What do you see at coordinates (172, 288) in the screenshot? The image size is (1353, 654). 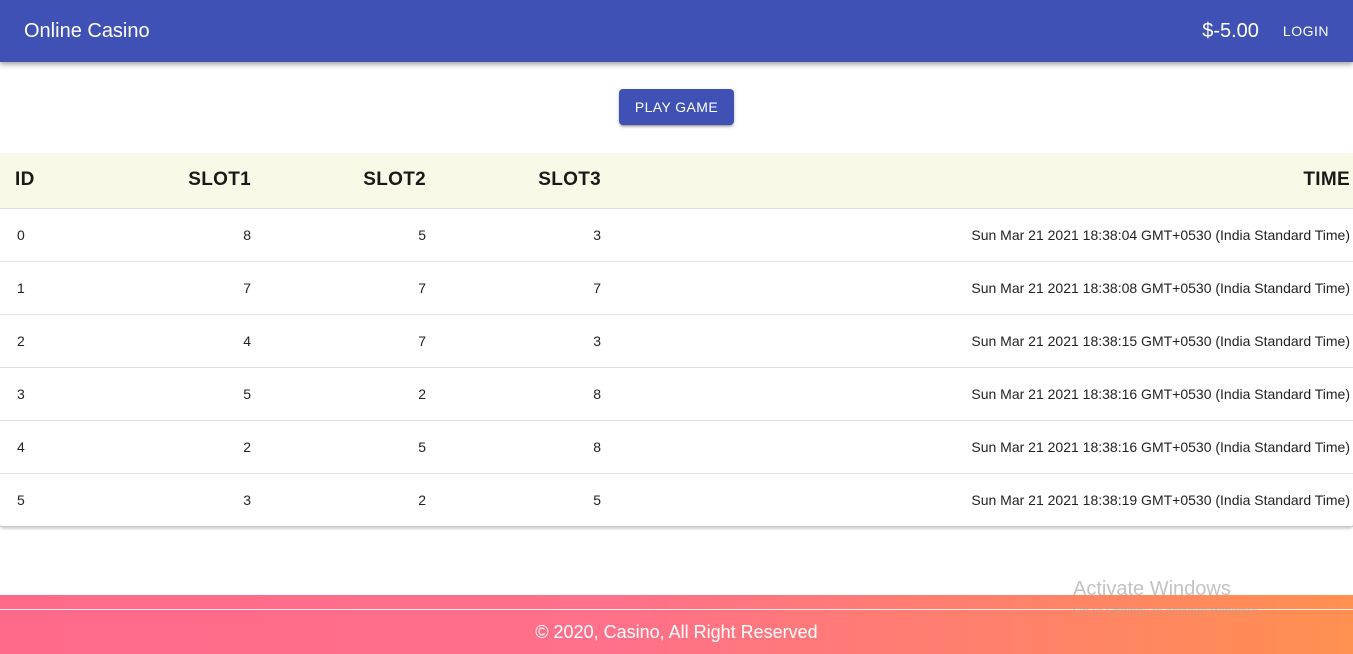 I see `cell-slot1: 7` at bounding box center [172, 288].